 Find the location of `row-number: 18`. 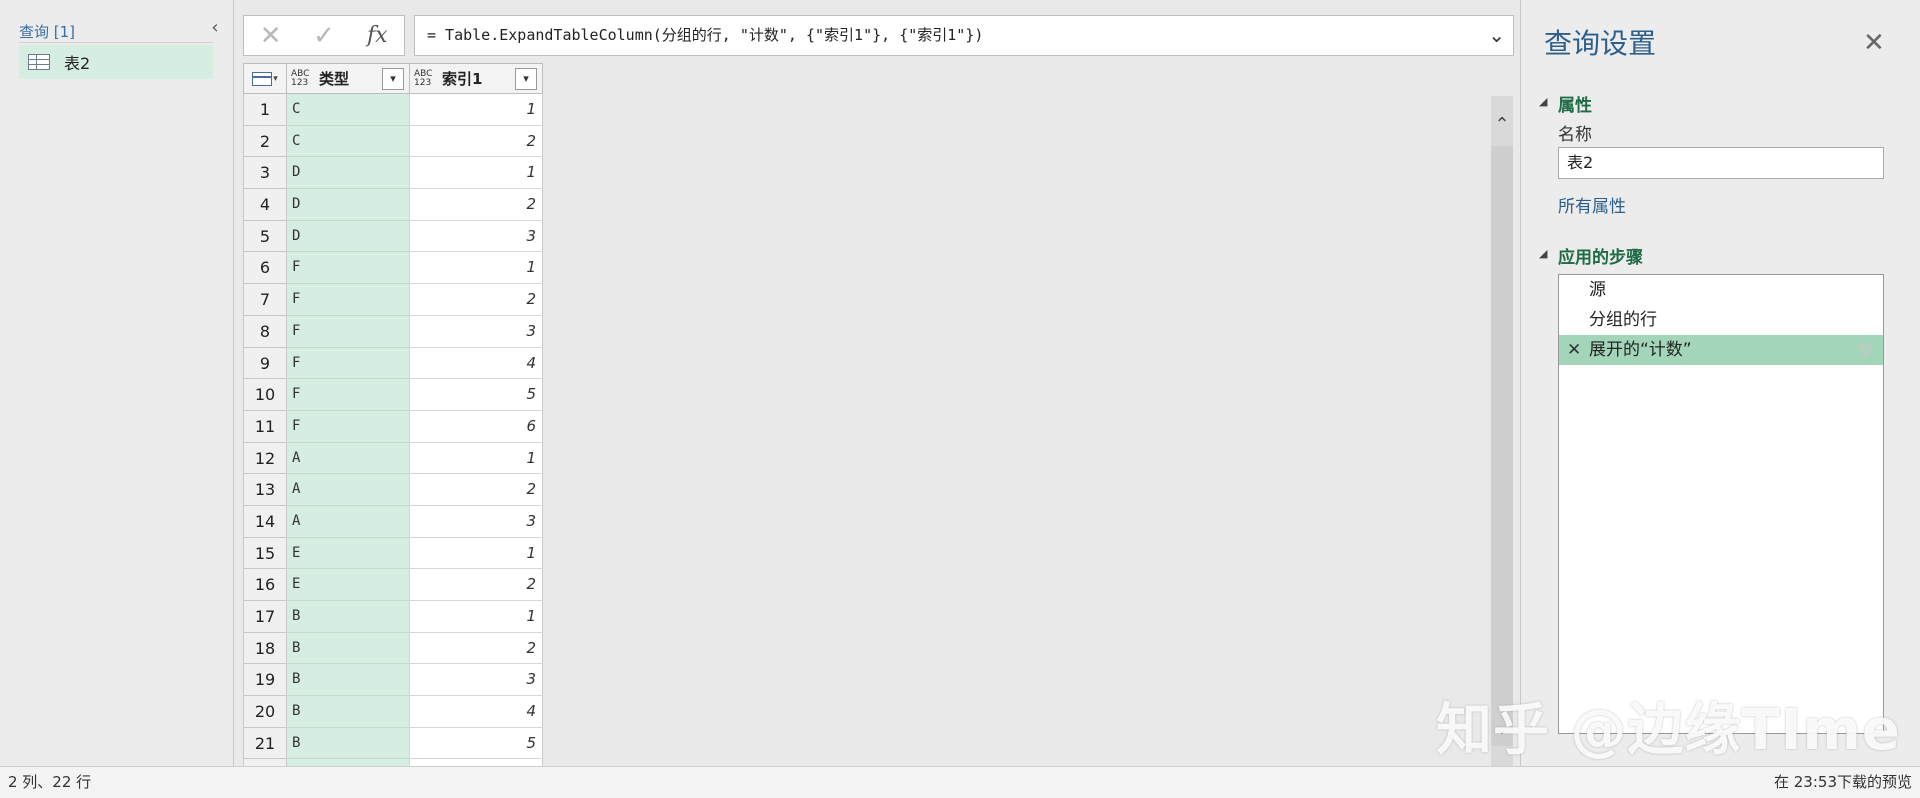

row-number: 18 is located at coordinates (265, 648).